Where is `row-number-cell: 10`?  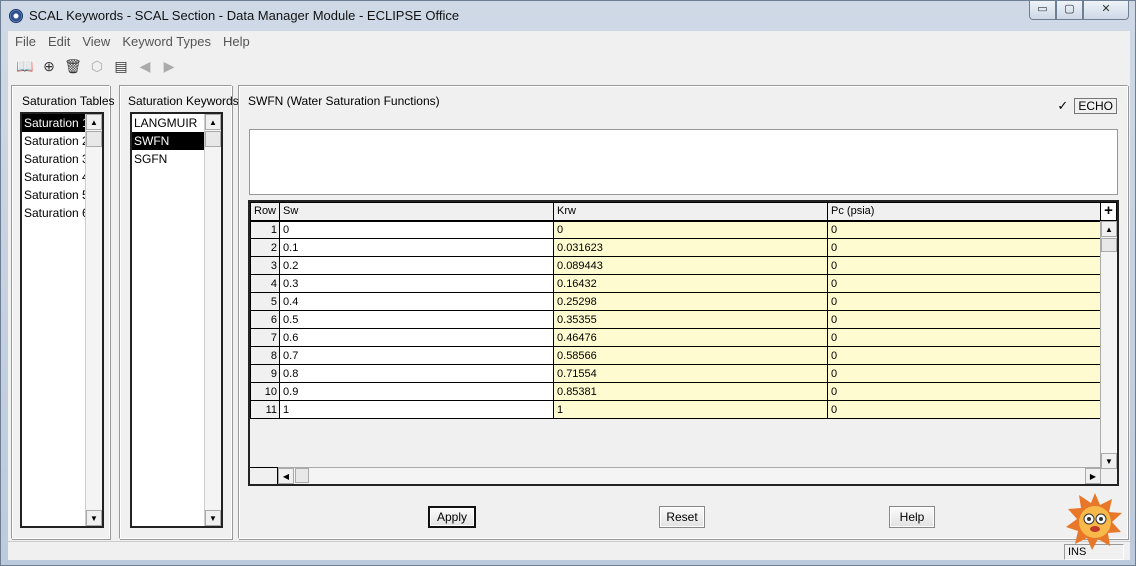 row-number-cell: 10 is located at coordinates (265, 391).